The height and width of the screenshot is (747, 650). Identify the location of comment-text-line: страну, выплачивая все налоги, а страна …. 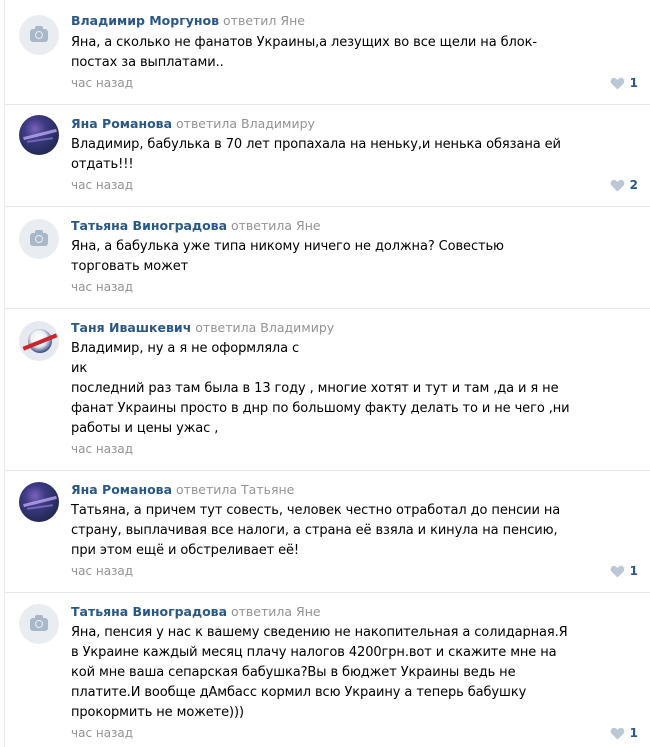
(314, 530).